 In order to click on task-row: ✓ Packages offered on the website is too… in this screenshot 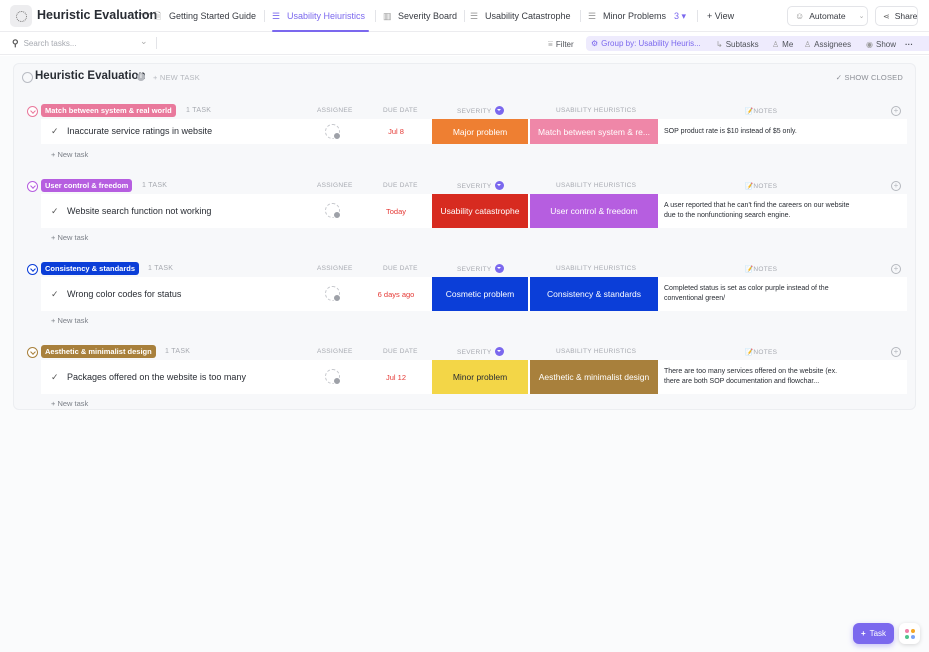, I will do `click(474, 377)`.